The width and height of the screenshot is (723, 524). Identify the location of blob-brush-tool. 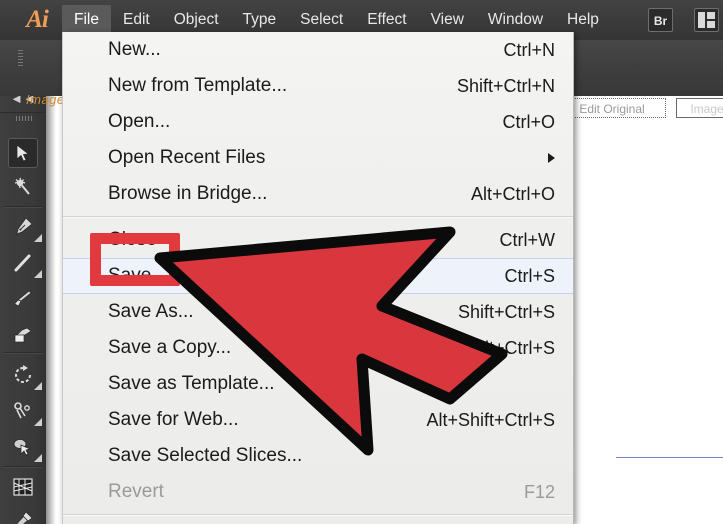
(23, 333).